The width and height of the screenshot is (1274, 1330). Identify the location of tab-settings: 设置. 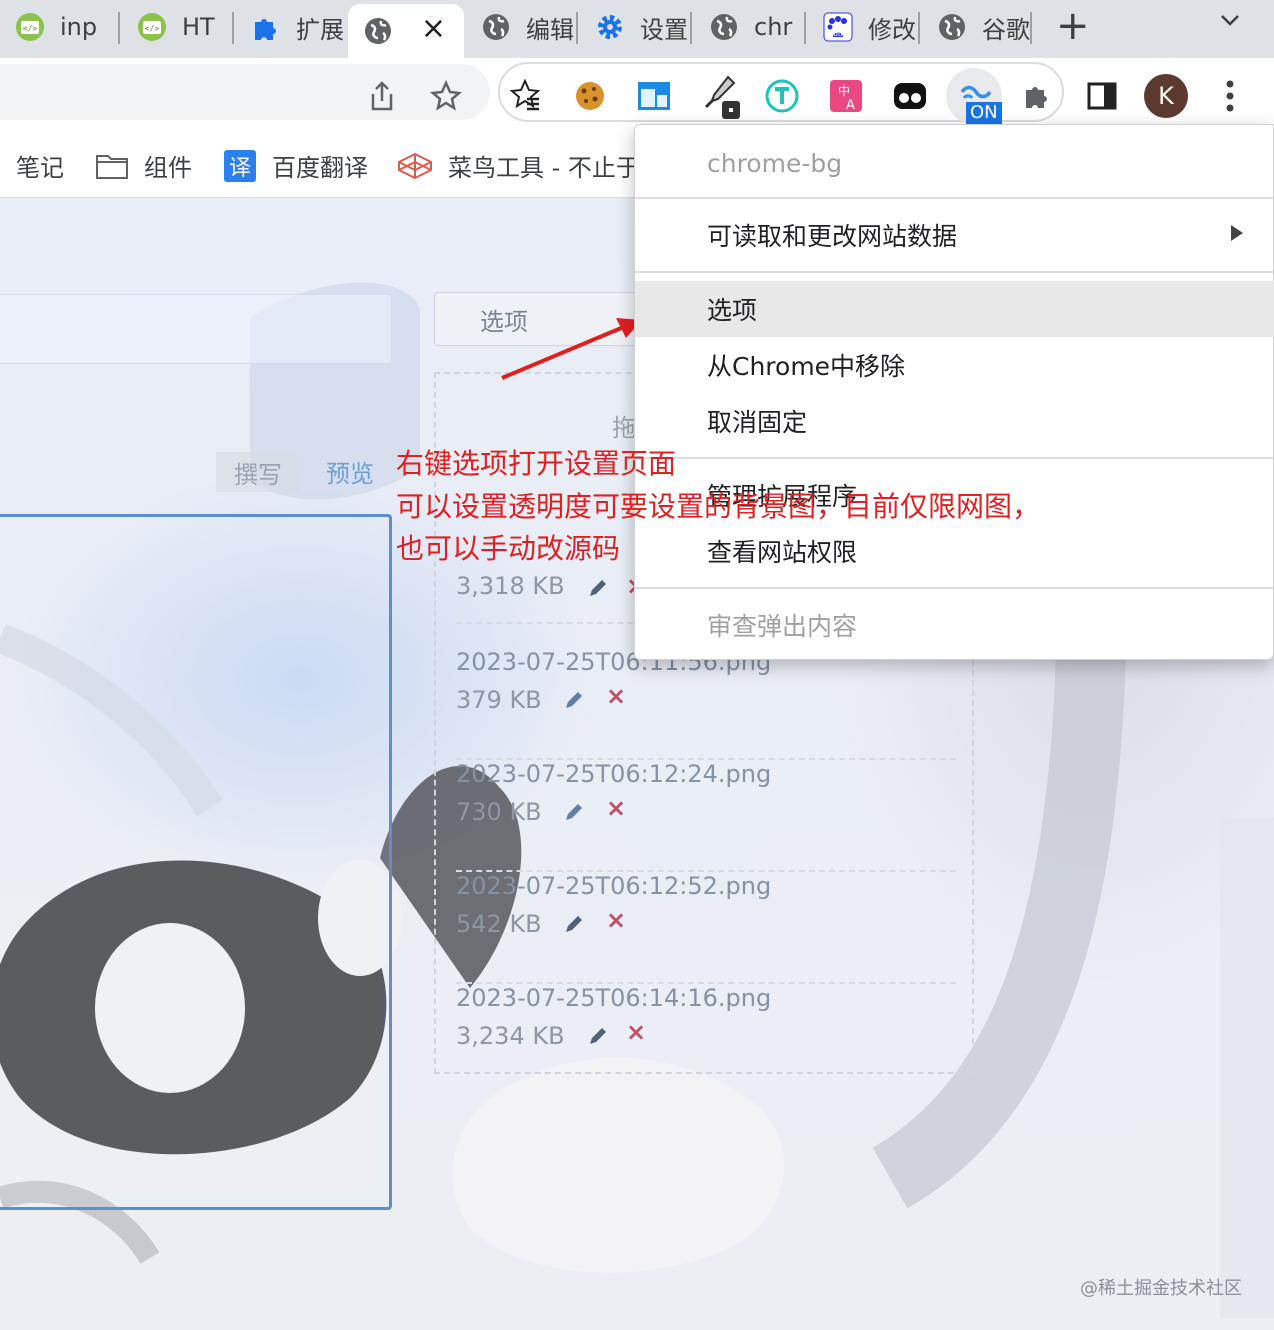
(636, 27).